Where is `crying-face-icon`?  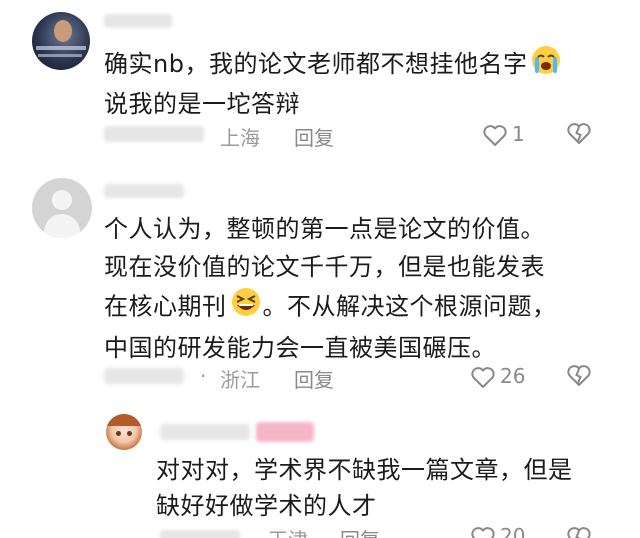
crying-face-icon is located at coordinates (546, 65).